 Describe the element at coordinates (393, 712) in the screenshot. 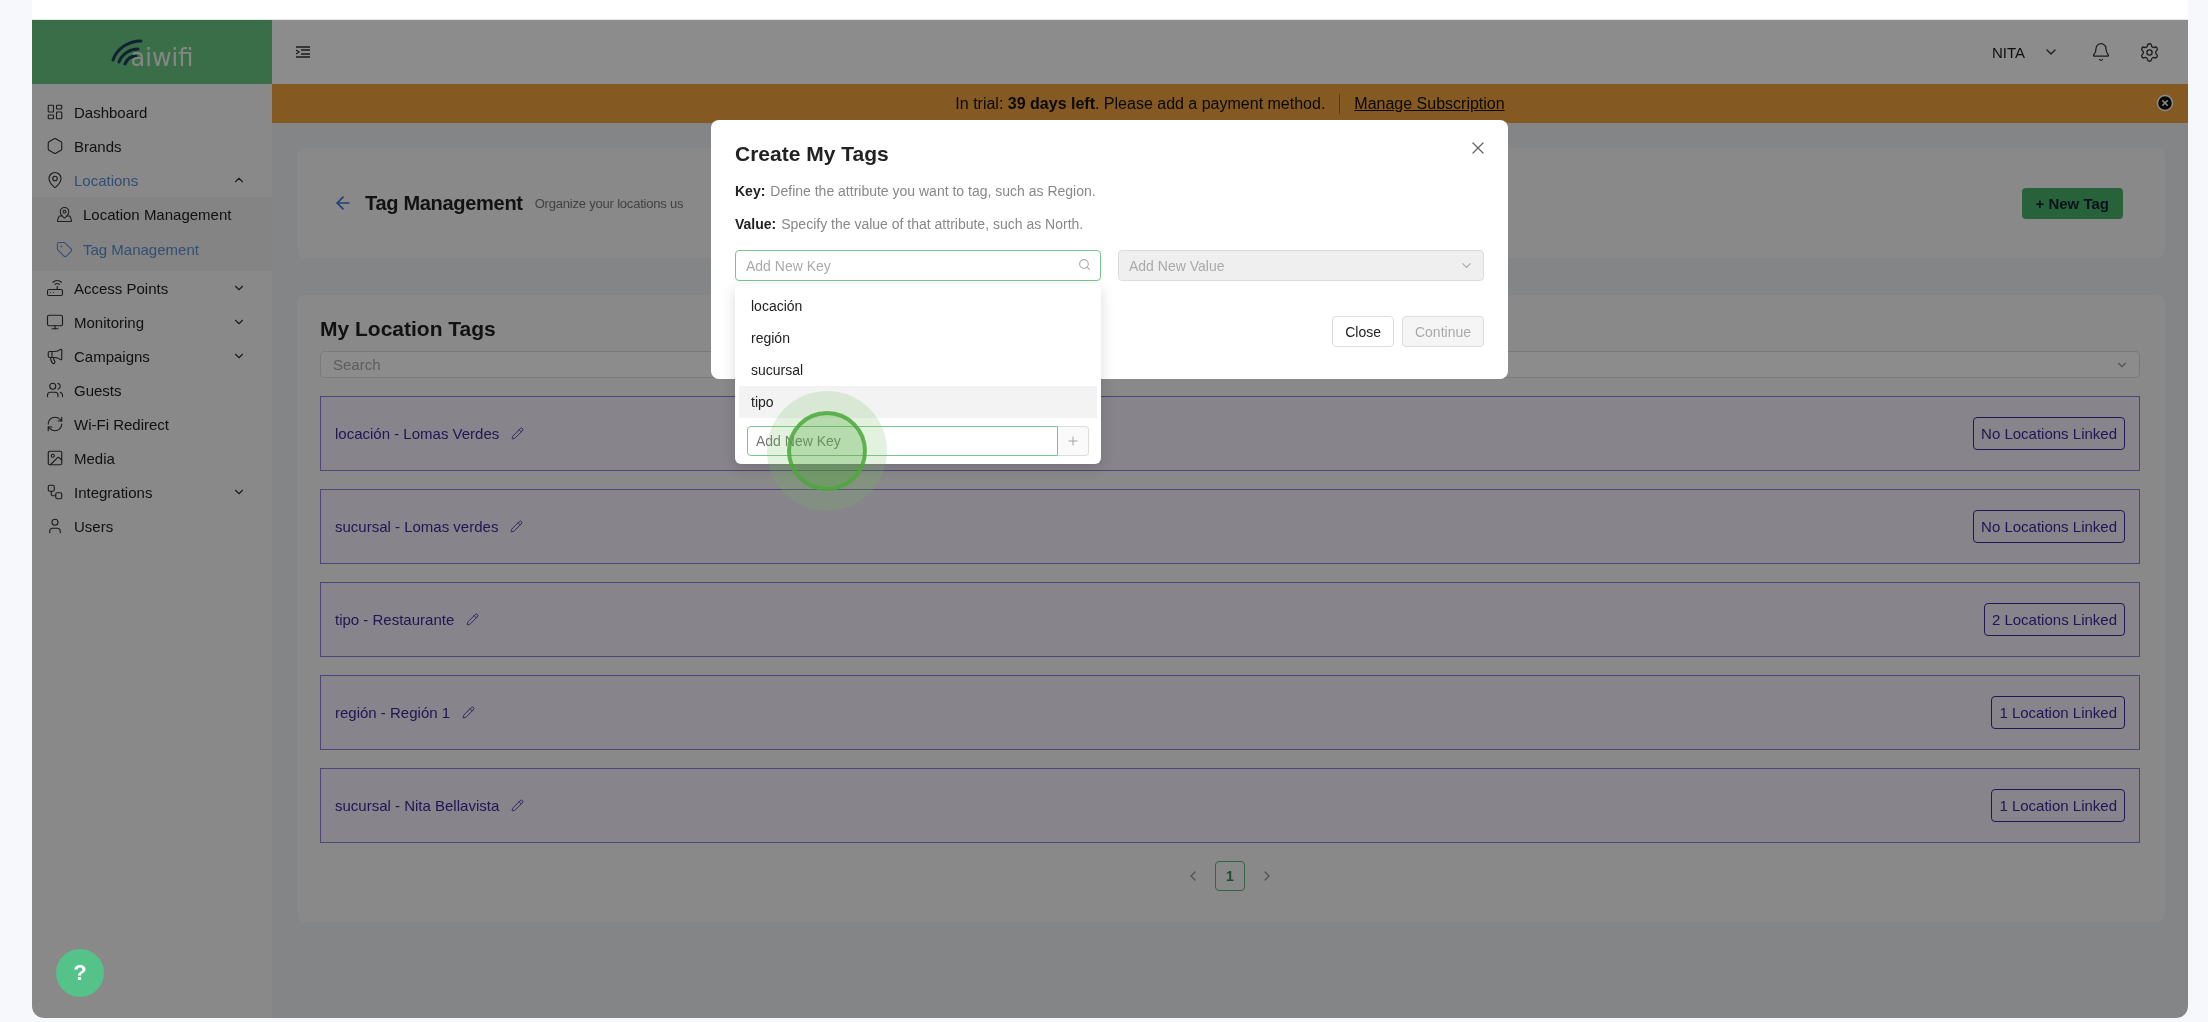

I see `tag-label: región - Región 1` at that location.